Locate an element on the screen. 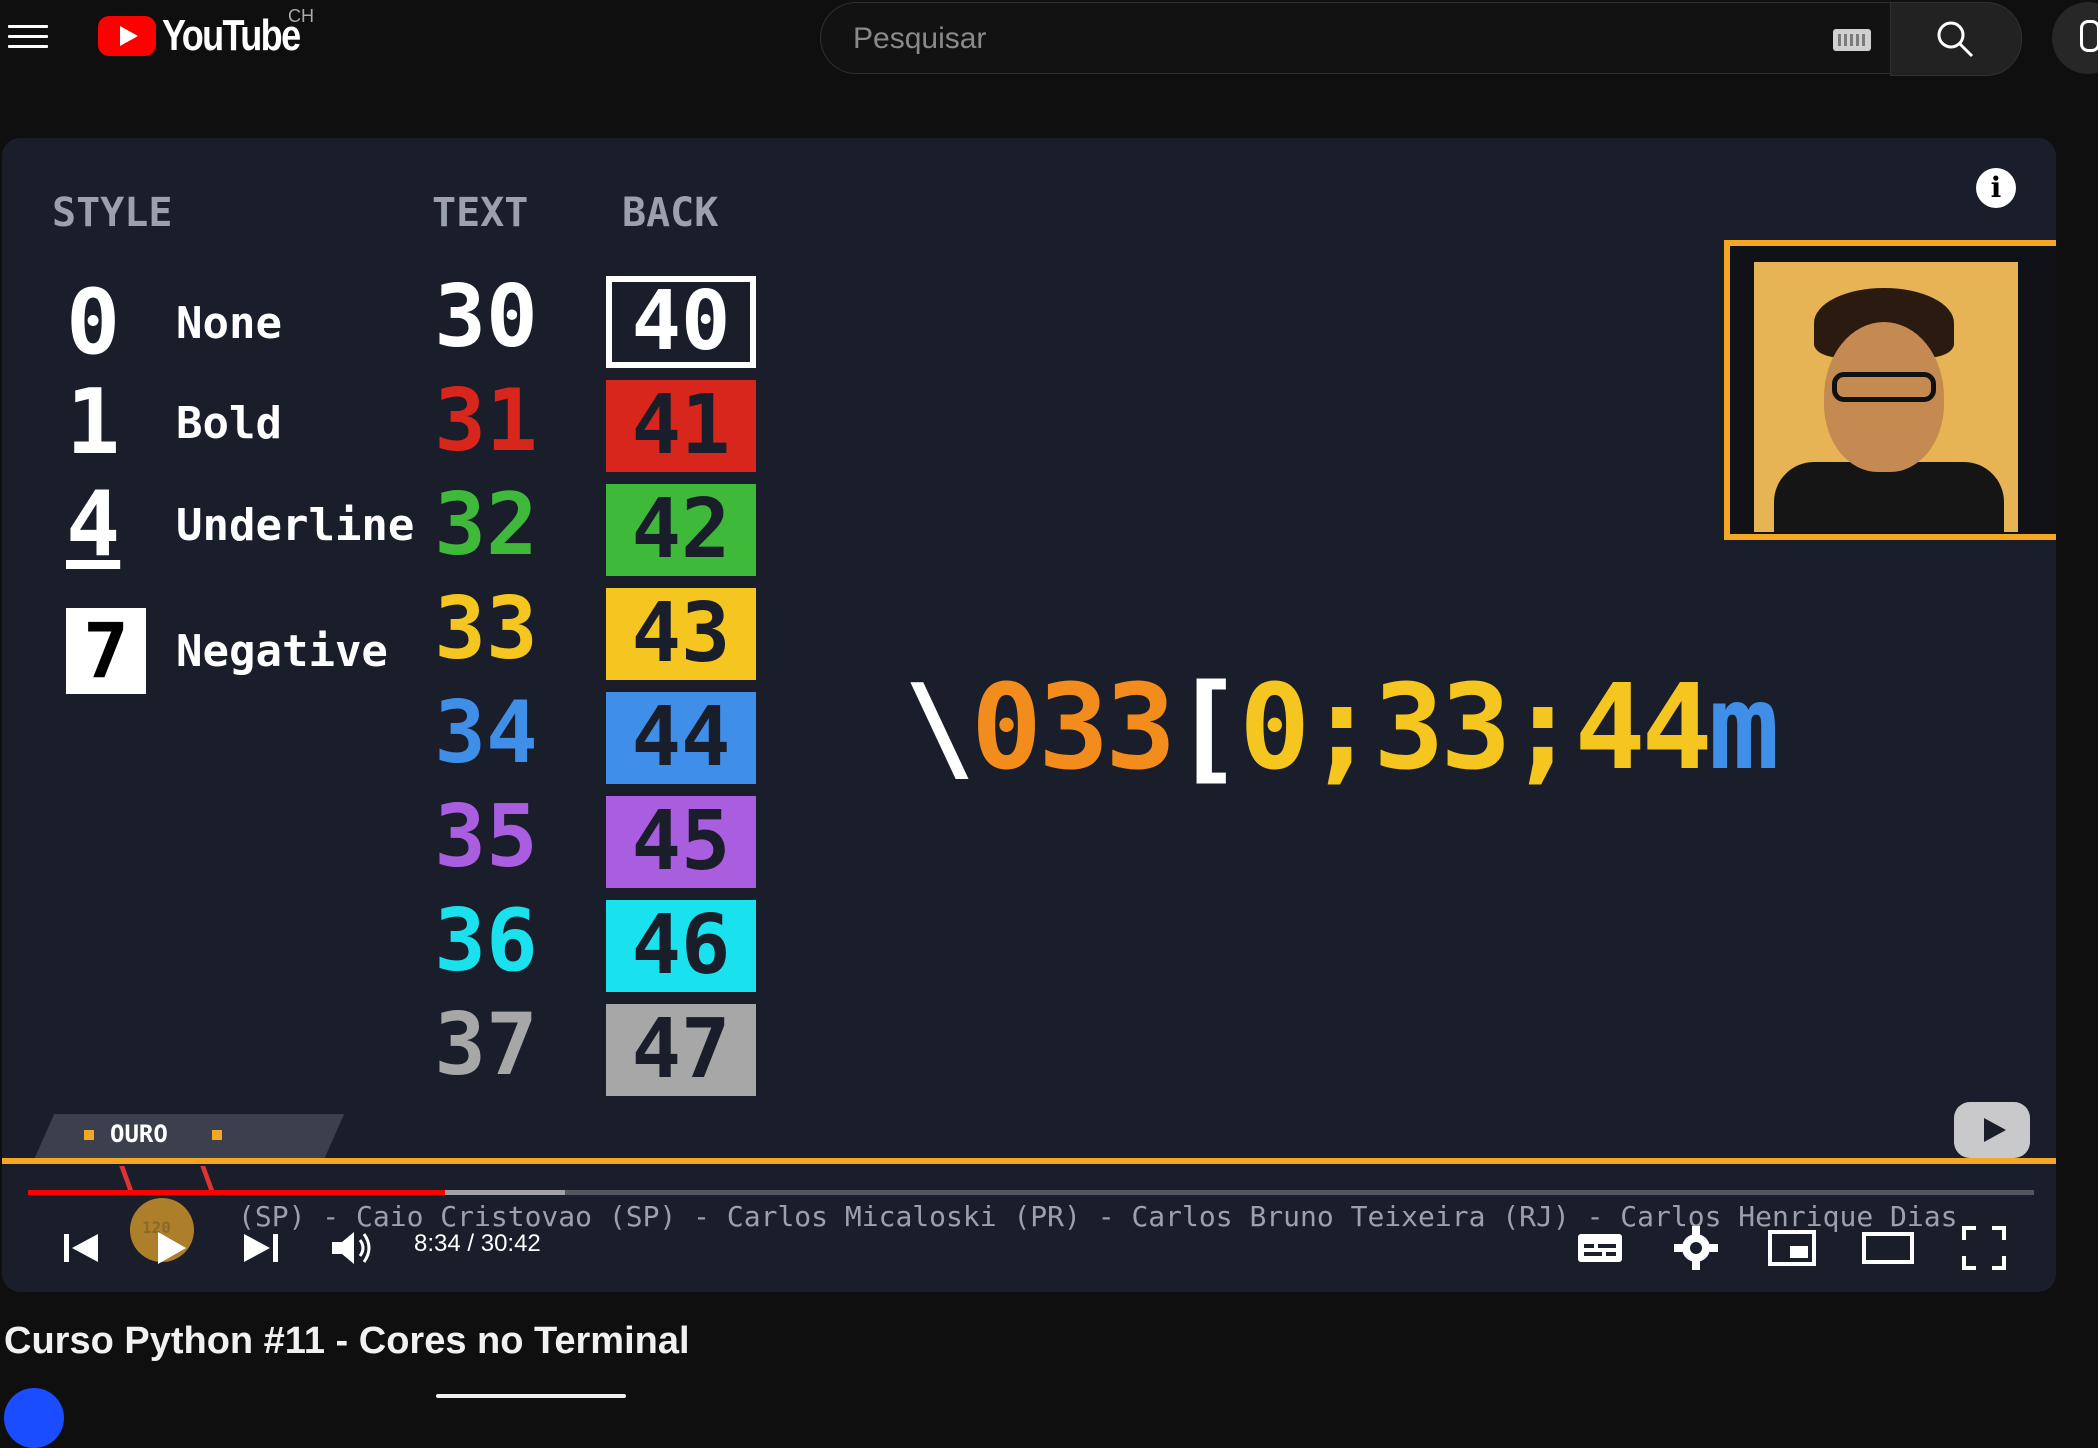 The height and width of the screenshot is (1448, 2098). keyboard-icon is located at coordinates (1852, 40).